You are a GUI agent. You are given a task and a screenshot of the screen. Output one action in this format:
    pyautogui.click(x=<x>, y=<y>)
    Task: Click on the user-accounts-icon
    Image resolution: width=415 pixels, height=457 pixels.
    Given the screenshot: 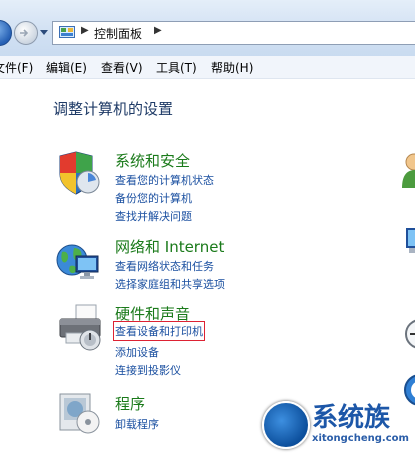 What is the action you would take?
    pyautogui.click(x=408, y=170)
    